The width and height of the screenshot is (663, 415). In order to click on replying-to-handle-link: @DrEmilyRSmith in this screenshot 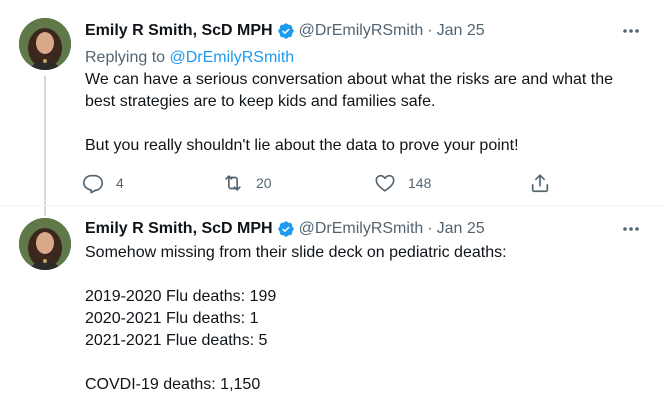, I will do `click(232, 57)`.